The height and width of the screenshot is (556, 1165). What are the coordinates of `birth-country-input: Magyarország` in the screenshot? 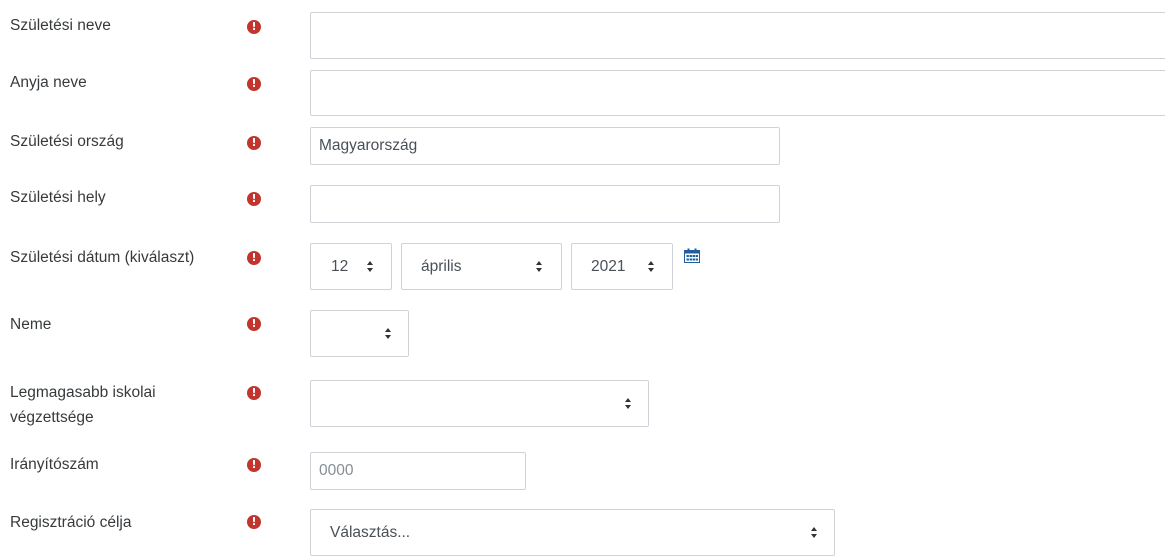 It's located at (545, 146).